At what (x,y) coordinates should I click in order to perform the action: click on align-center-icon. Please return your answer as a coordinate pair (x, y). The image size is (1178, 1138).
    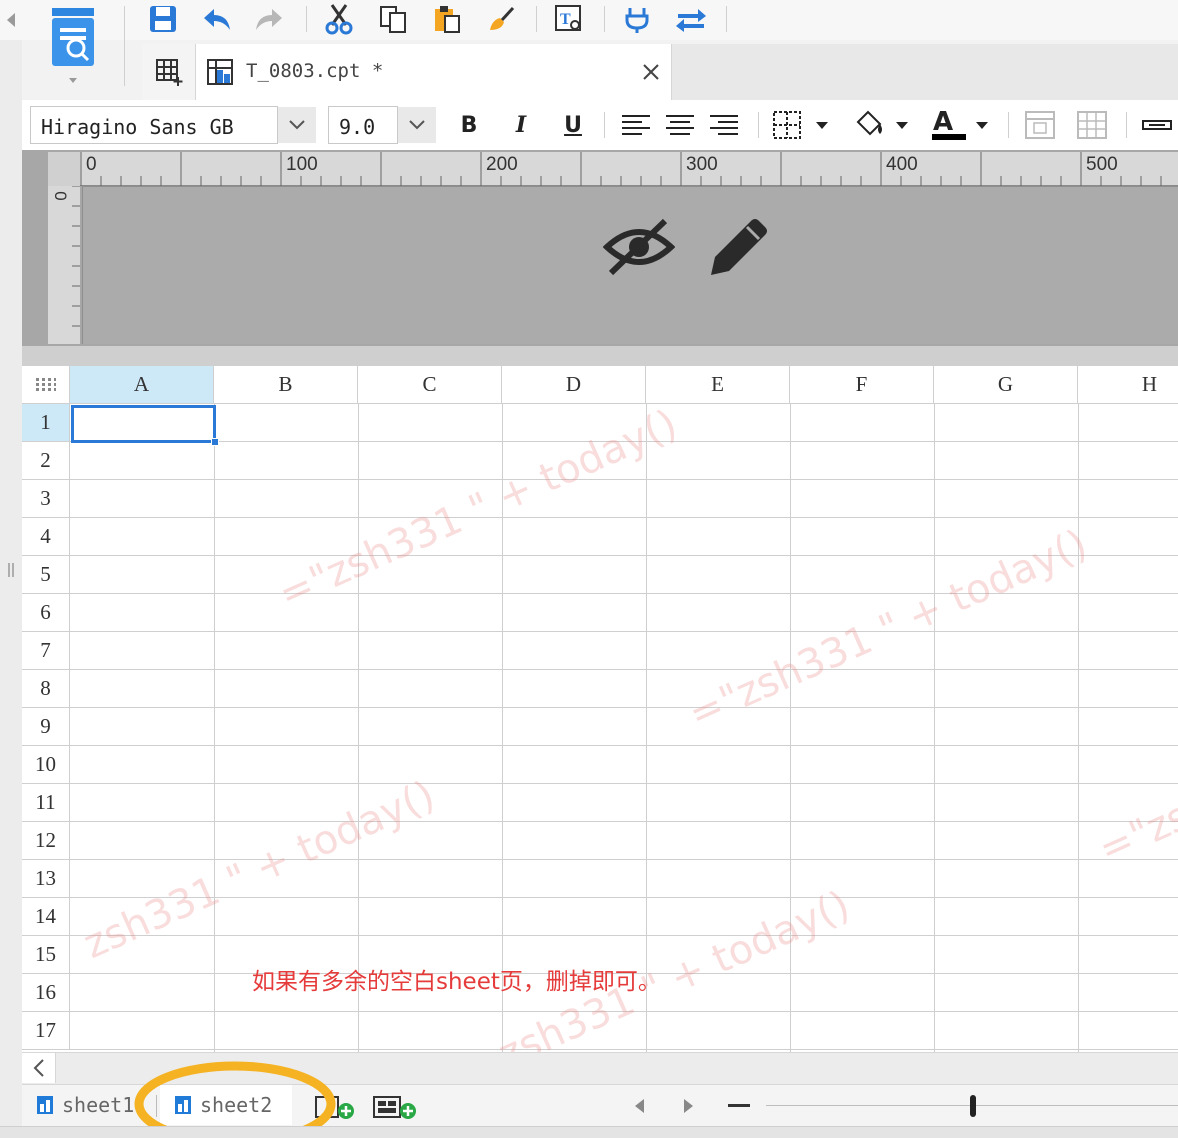
    Looking at the image, I should click on (680, 127).